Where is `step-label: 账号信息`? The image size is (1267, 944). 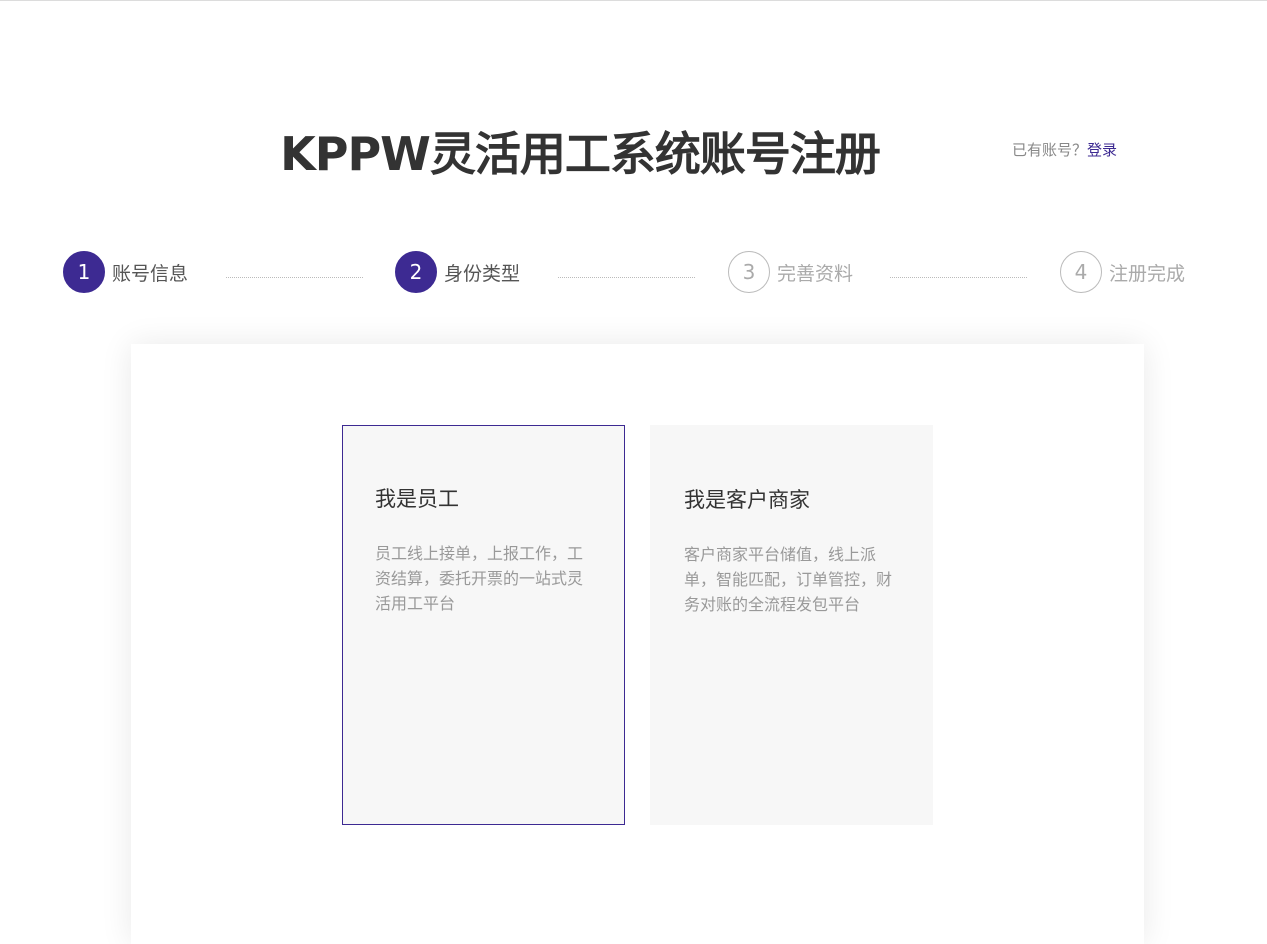
step-label: 账号信息 is located at coordinates (150, 273).